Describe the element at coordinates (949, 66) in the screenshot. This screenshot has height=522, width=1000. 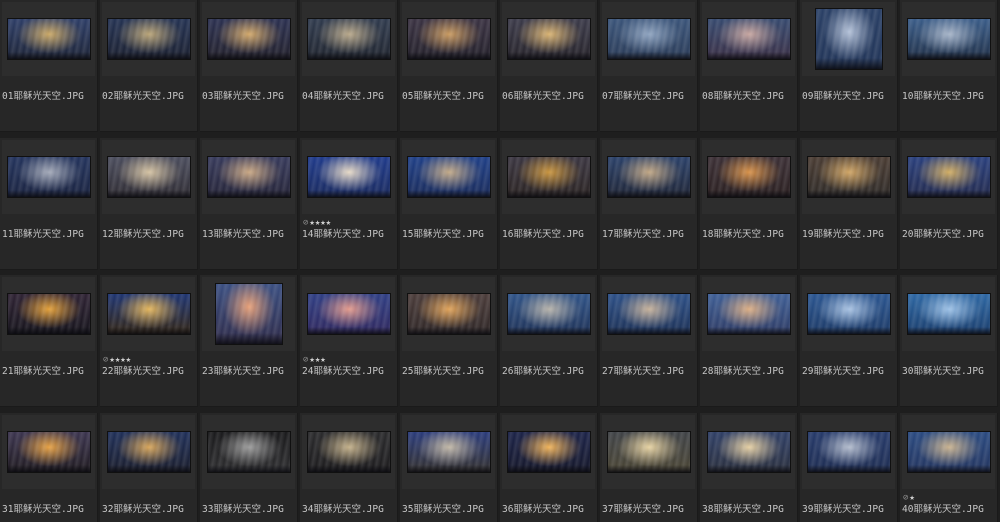
I see `thumbnail-cell: 10耶稣光天空.JPG` at that location.